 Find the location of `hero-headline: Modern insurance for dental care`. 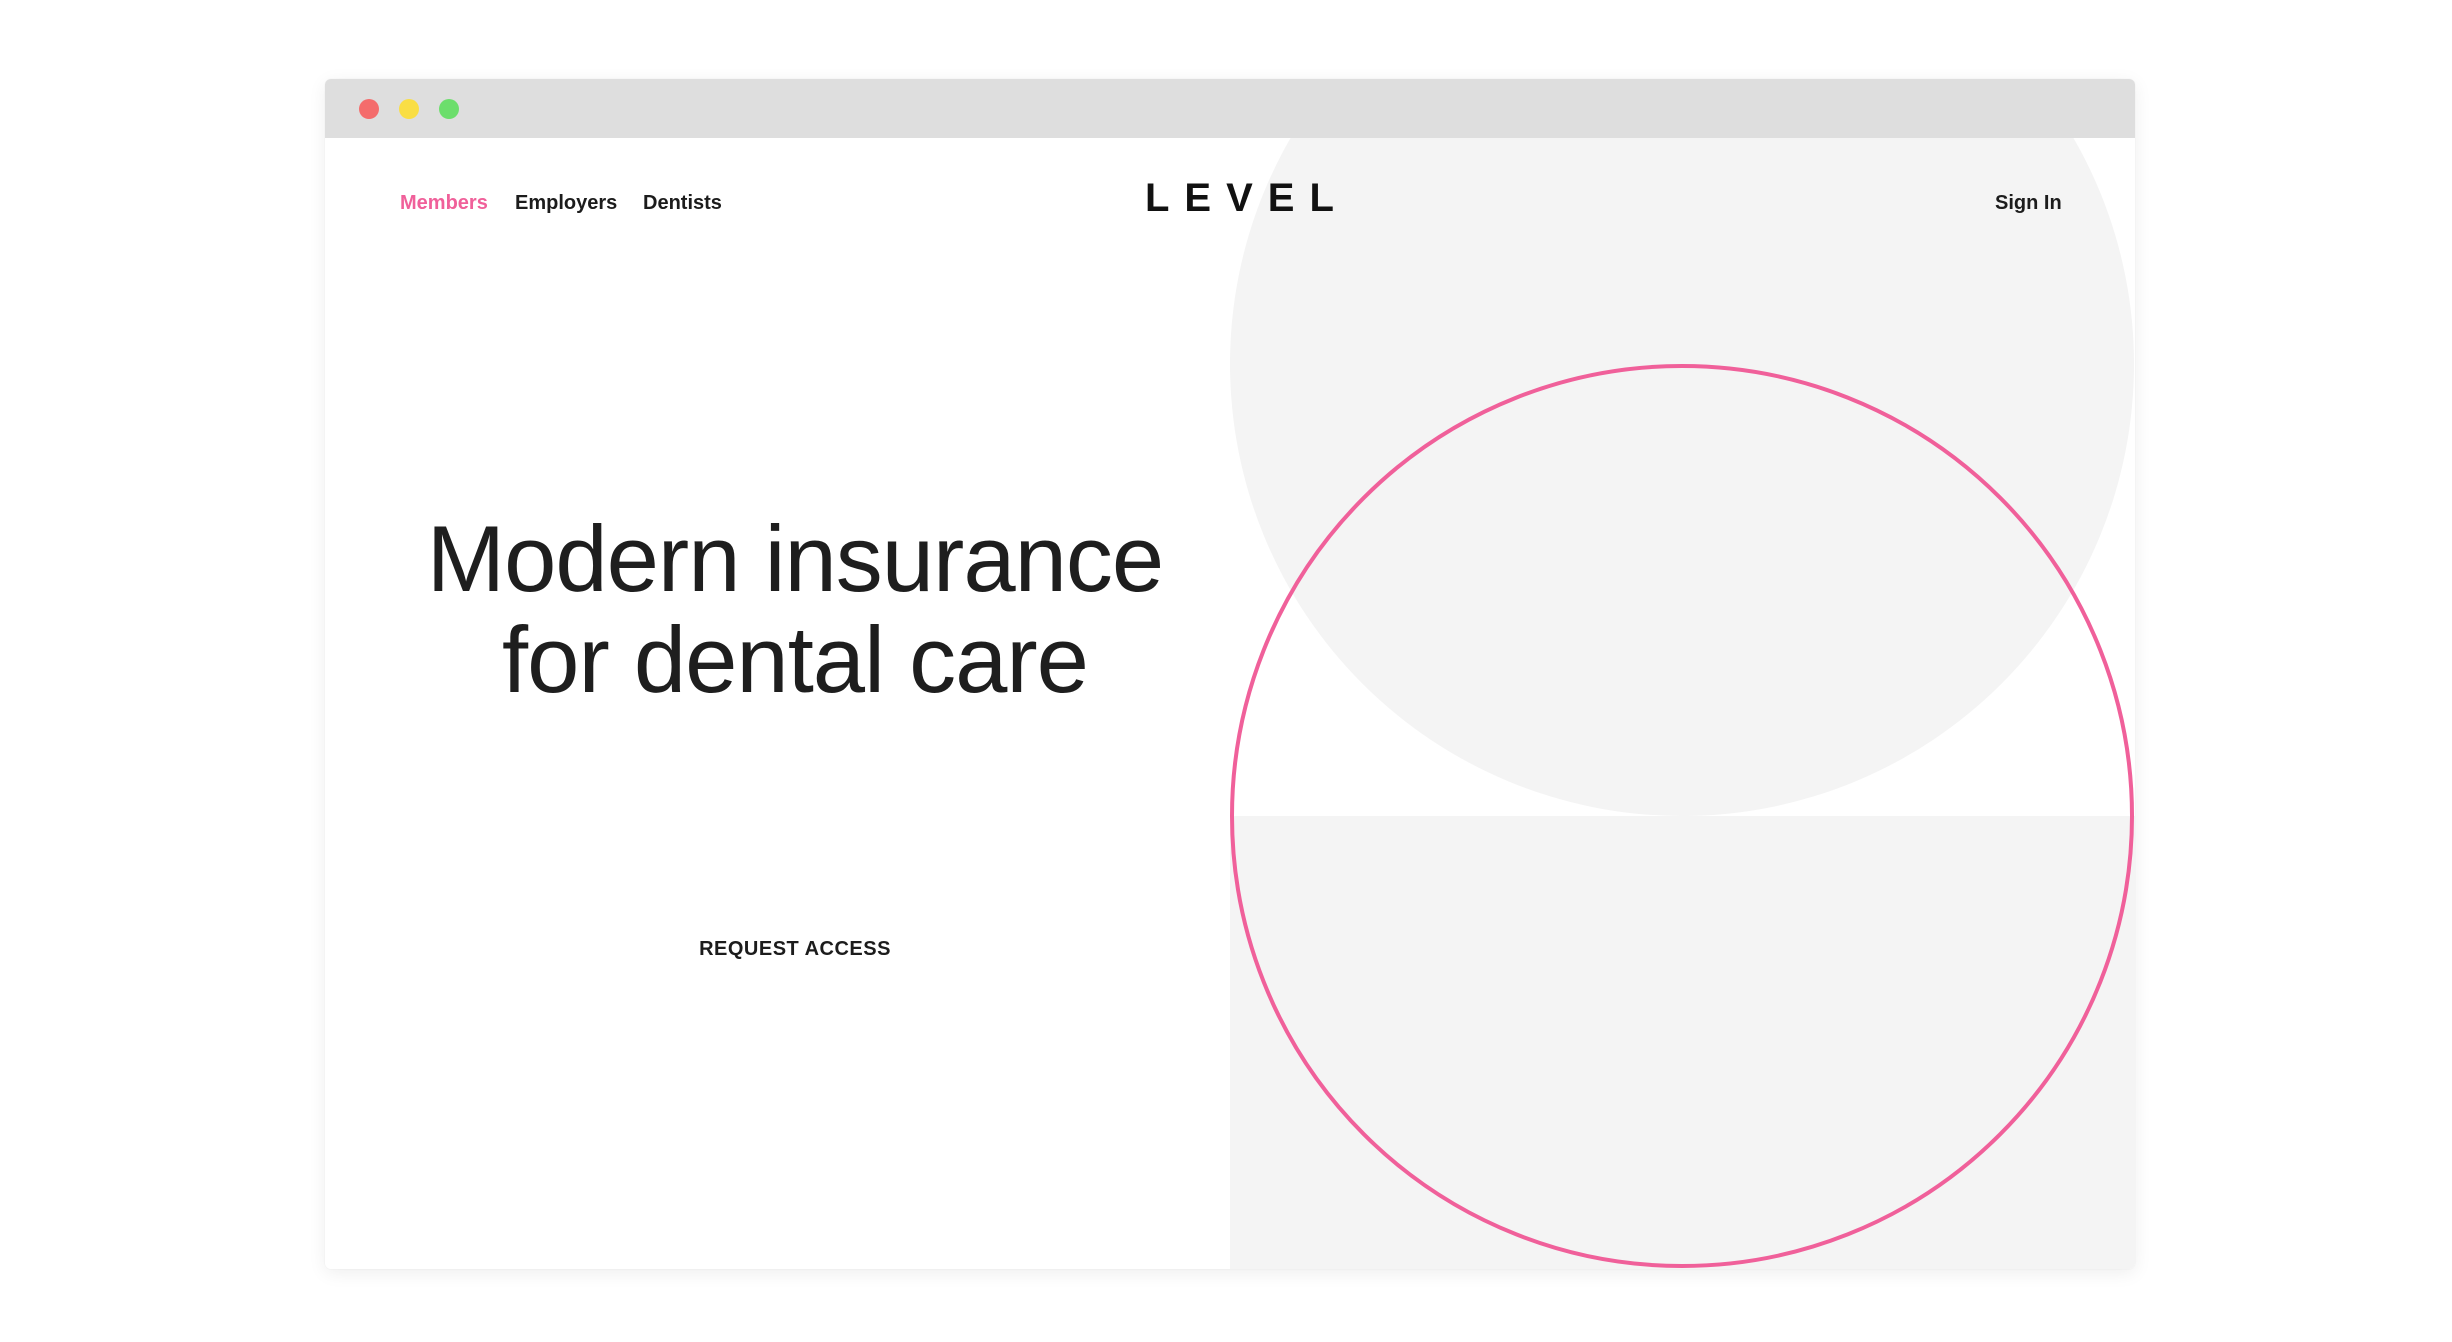

hero-headline: Modern insurance for dental care is located at coordinates (795, 609).